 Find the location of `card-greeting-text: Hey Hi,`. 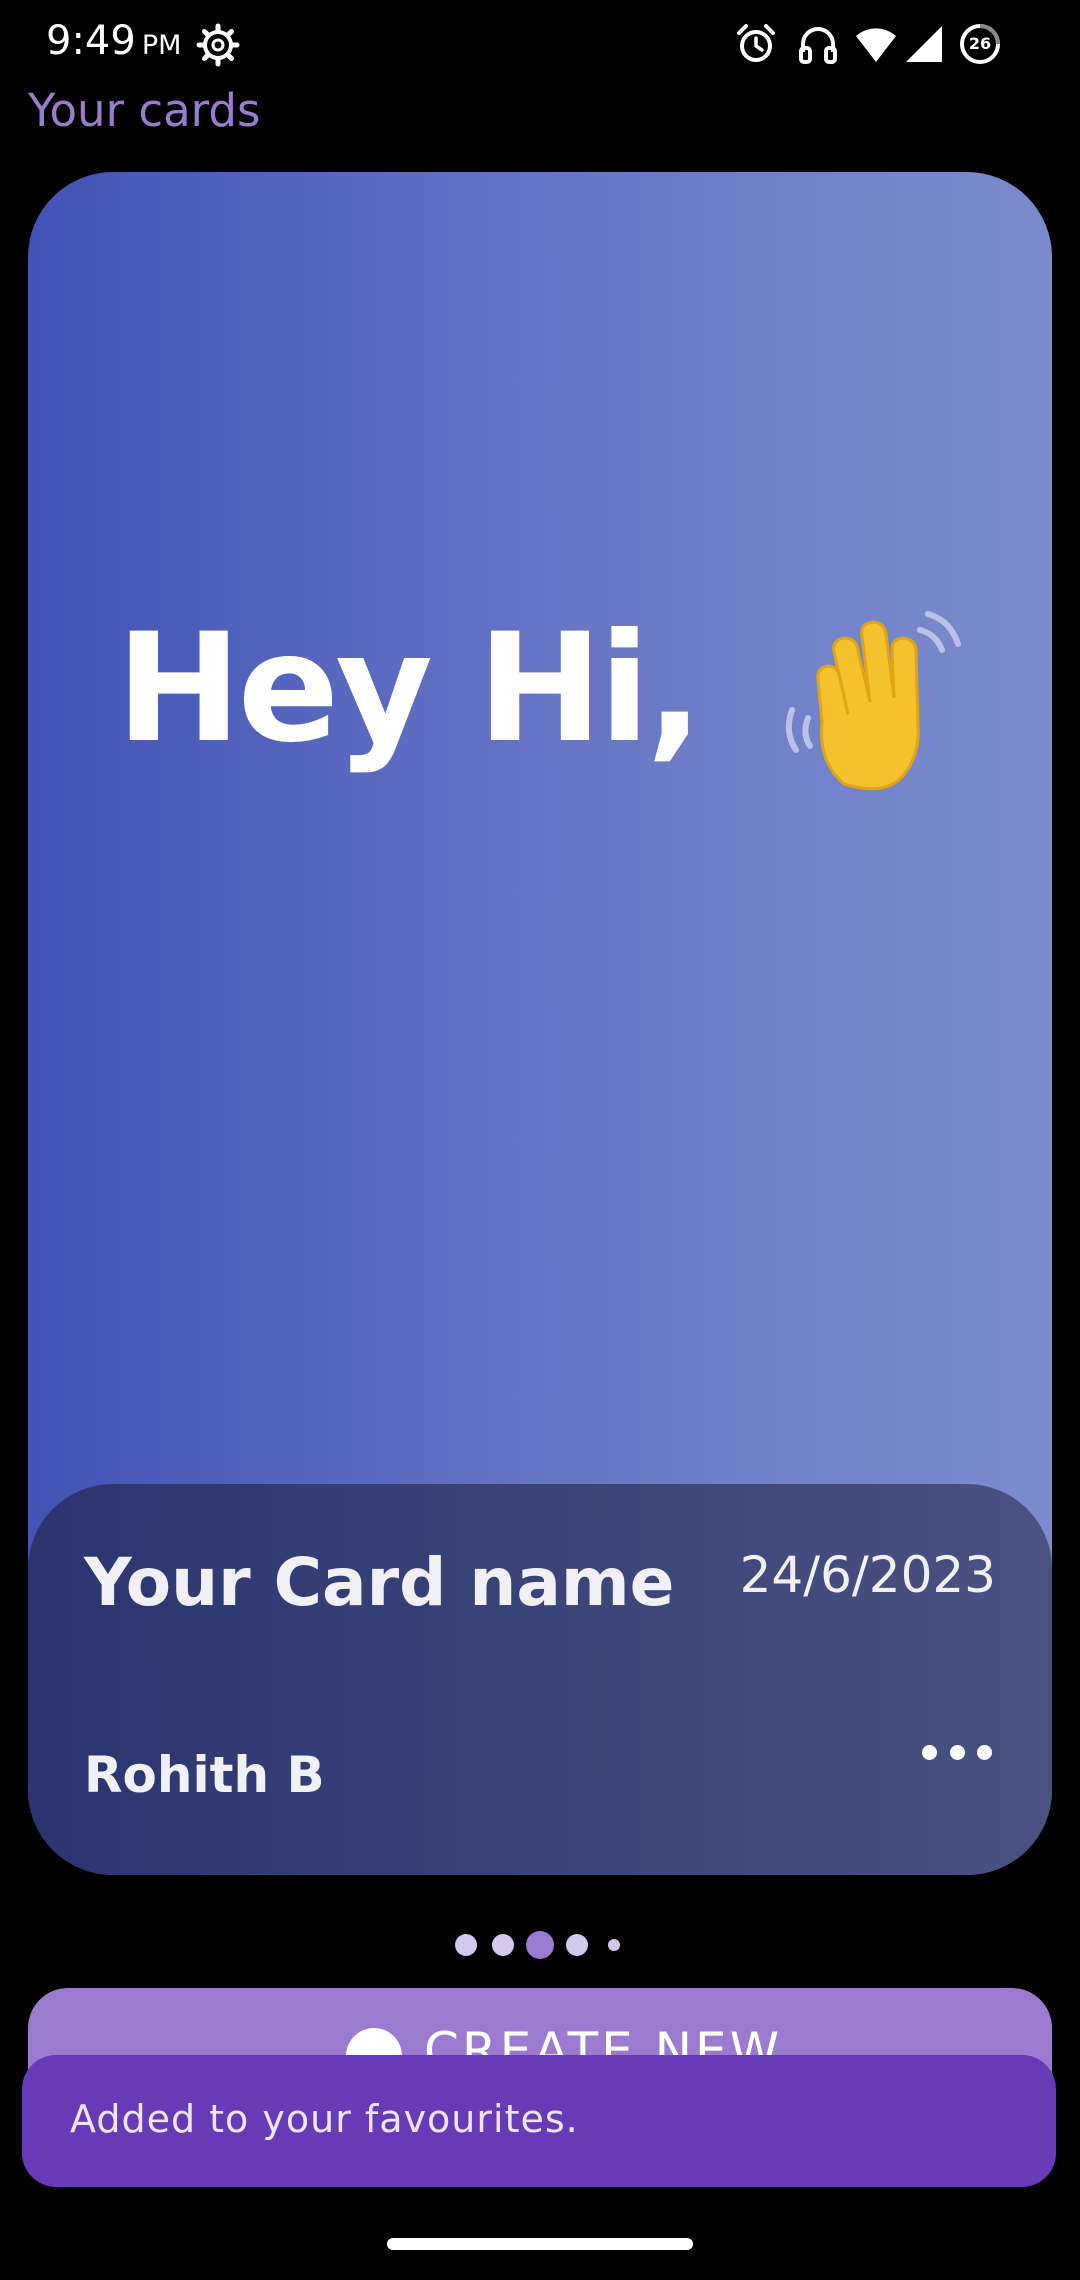

card-greeting-text: Hey Hi, is located at coordinates (409, 689).